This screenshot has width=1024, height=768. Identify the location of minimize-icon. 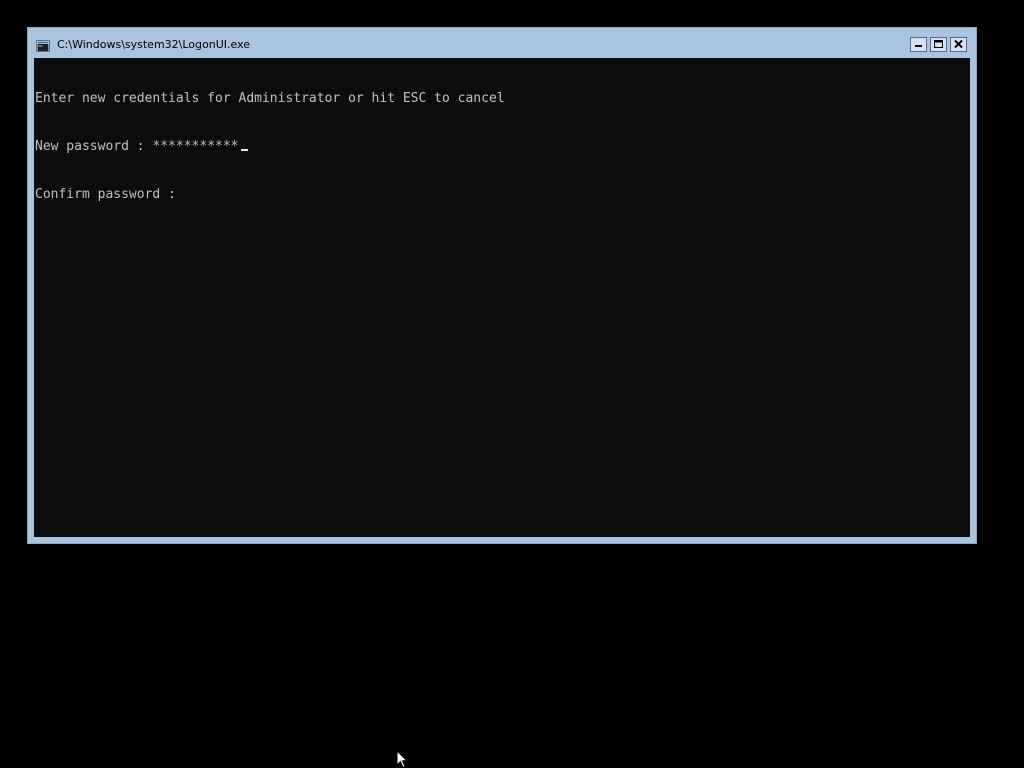
(918, 46).